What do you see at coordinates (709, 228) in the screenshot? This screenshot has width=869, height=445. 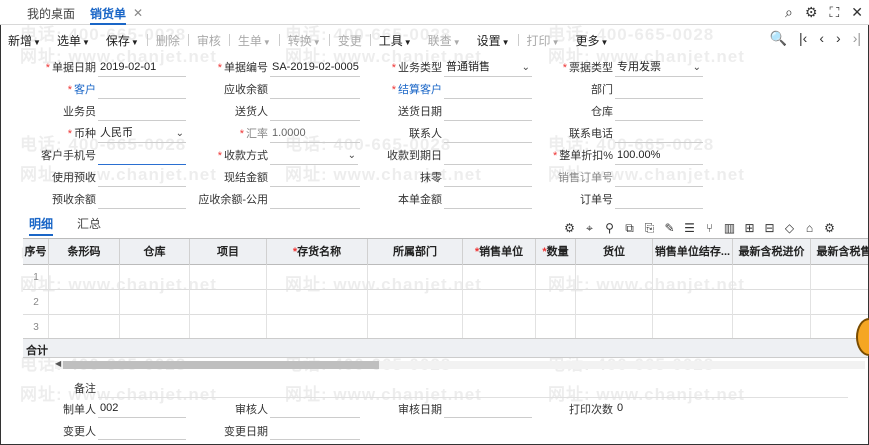 I see `split-icon: ⑂` at bounding box center [709, 228].